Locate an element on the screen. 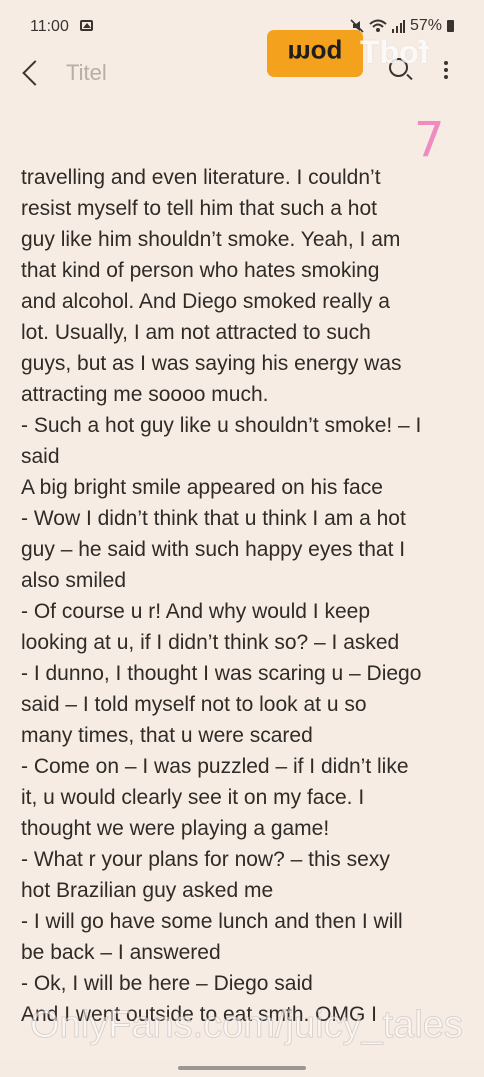  more-options-icon is located at coordinates (446, 69).